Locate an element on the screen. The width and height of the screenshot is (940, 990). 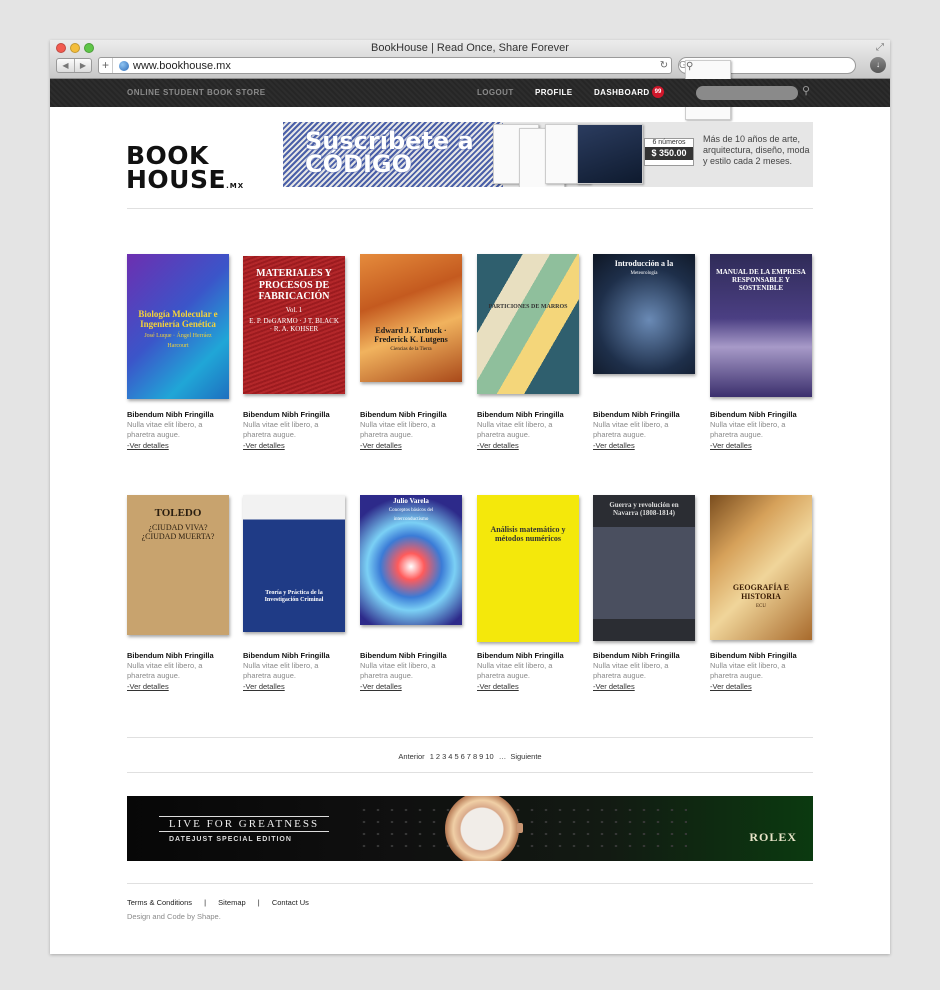
browser-search-field: ⚲ Google is located at coordinates (767, 88).